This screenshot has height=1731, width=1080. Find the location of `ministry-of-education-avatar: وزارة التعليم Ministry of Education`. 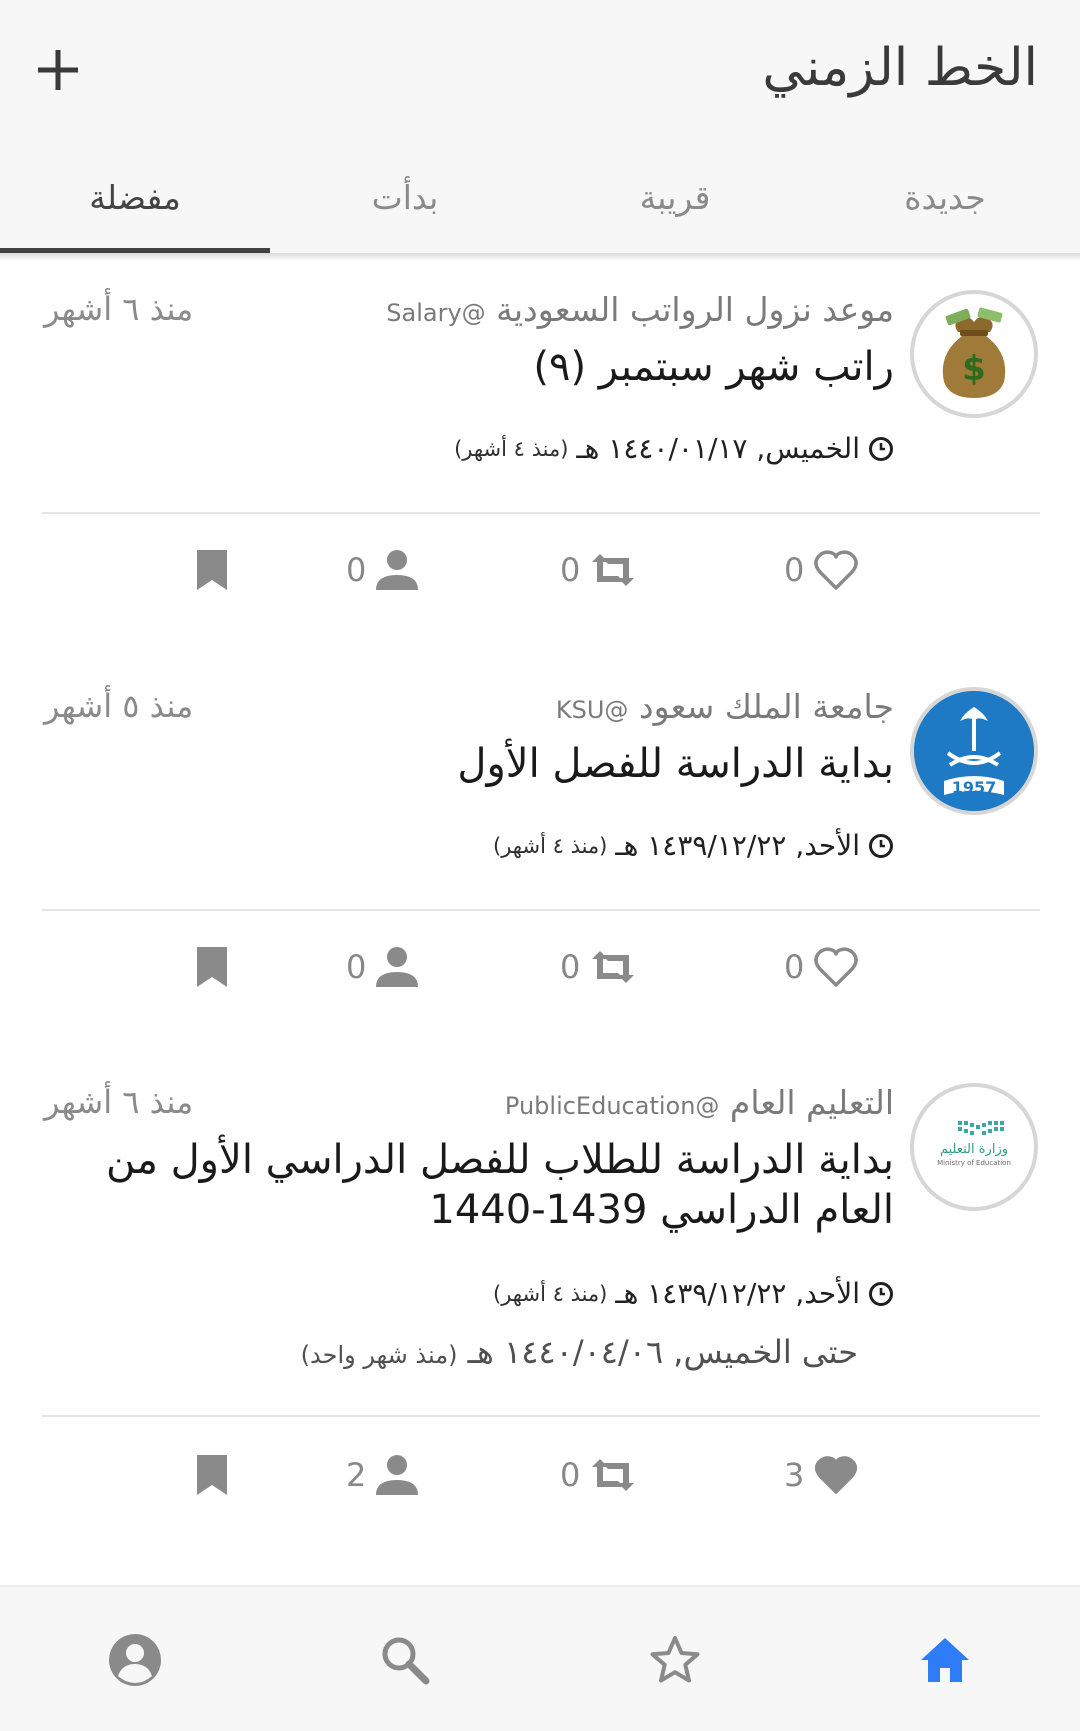

ministry-of-education-avatar: وزارة التعليم Ministry of Education is located at coordinates (974, 1144).